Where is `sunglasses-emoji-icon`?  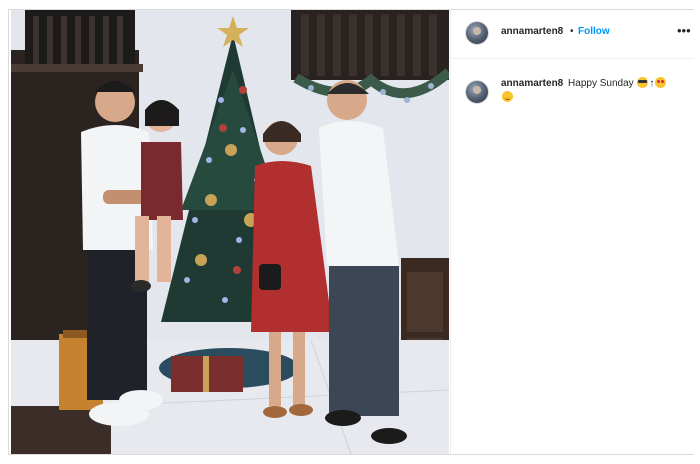
sunglasses-emoji-icon is located at coordinates (643, 82).